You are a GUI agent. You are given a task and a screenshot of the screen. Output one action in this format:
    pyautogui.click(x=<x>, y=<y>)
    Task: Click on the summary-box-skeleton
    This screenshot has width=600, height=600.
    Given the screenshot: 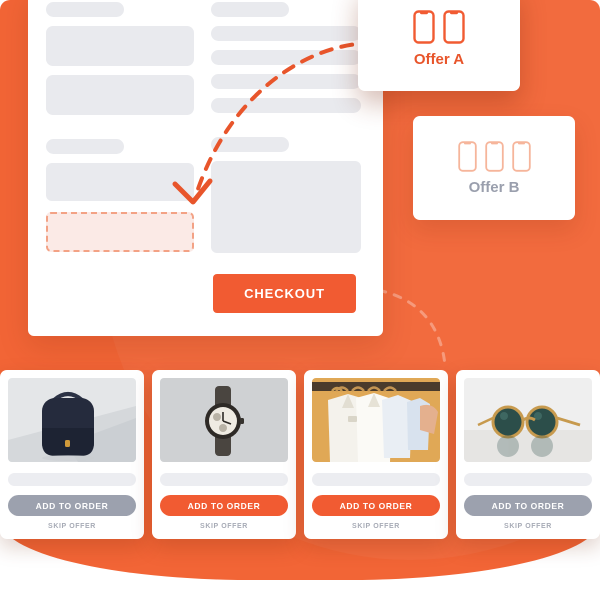 What is the action you would take?
    pyautogui.click(x=286, y=207)
    